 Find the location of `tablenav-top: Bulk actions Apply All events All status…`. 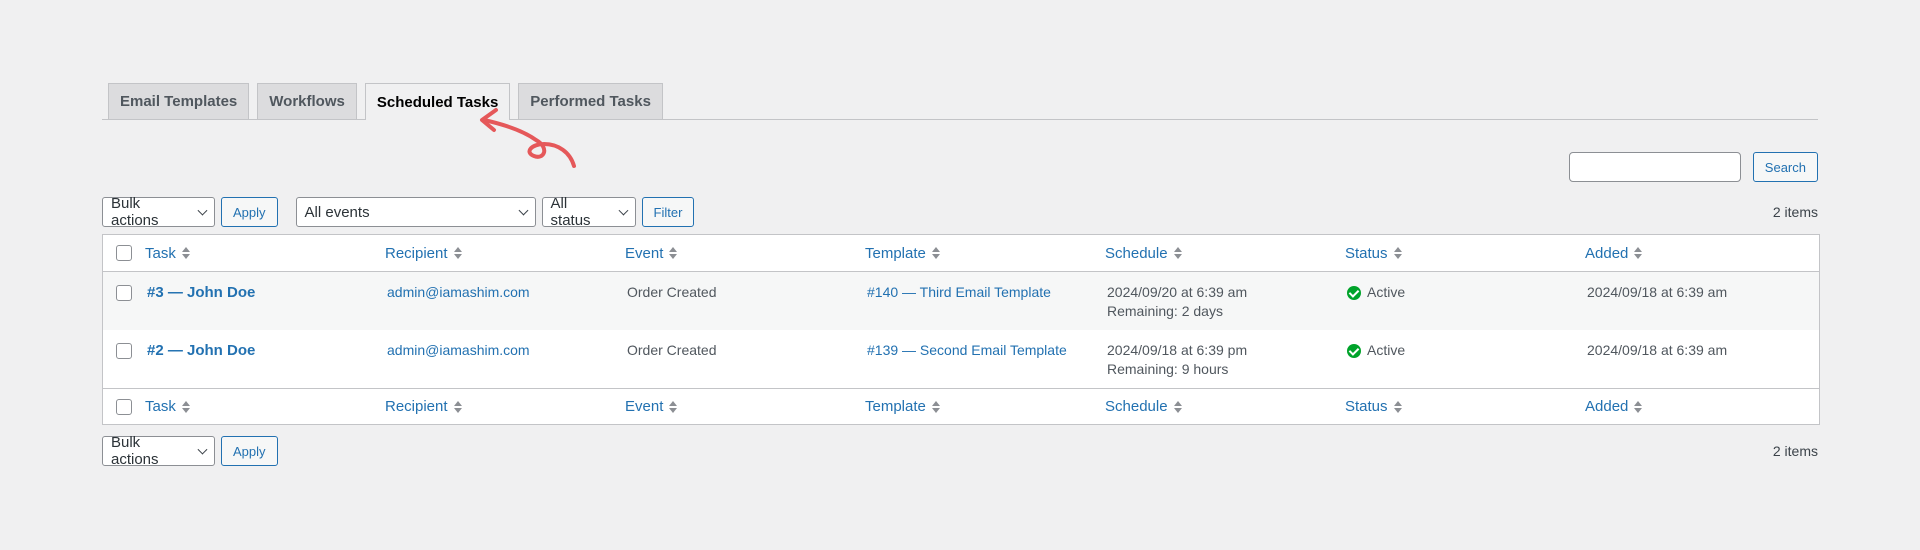

tablenav-top: Bulk actions Apply All events All status… is located at coordinates (960, 212).